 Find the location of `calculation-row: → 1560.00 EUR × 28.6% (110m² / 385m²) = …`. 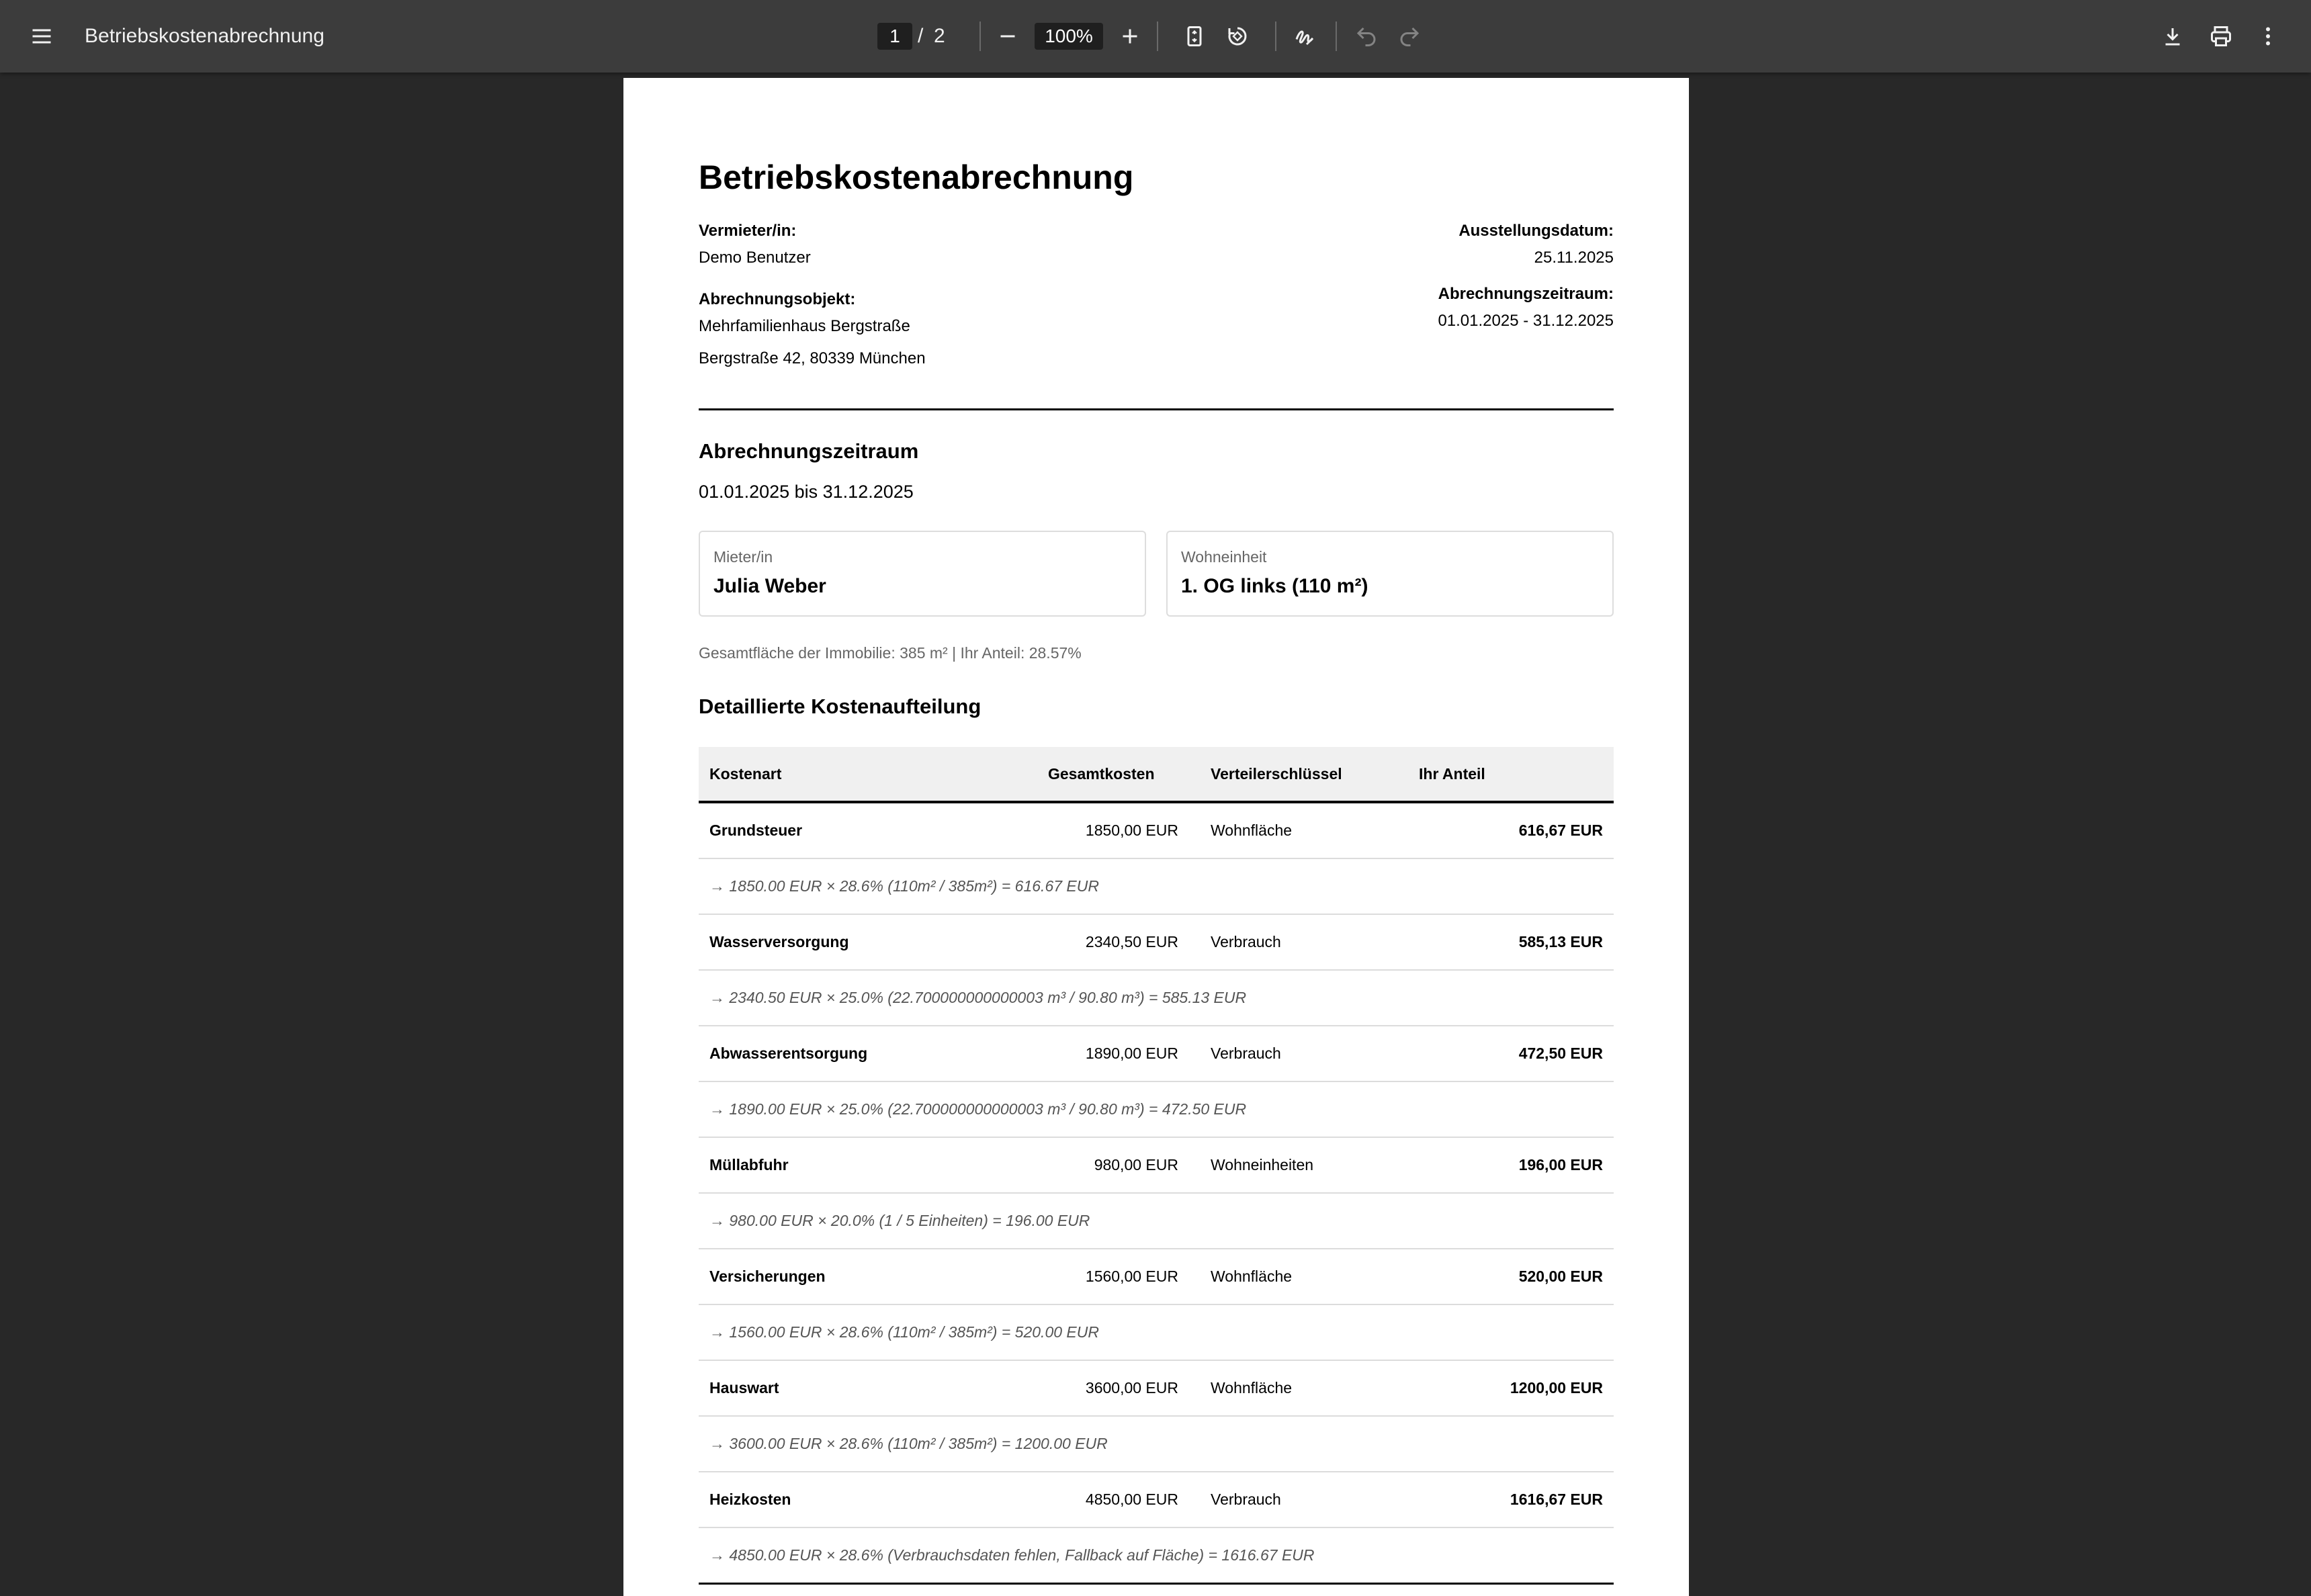

calculation-row: → 1560.00 EUR × 28.6% (110m² / 385m²) = … is located at coordinates (1156, 1332).